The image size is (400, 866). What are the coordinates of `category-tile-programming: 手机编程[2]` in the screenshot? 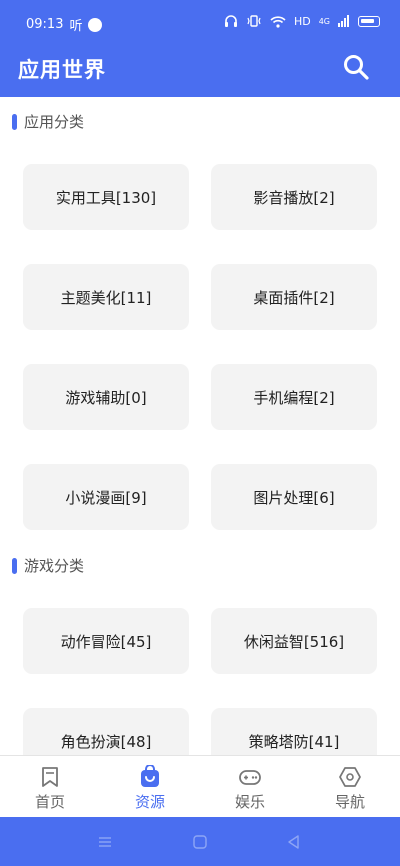 It's located at (294, 397).